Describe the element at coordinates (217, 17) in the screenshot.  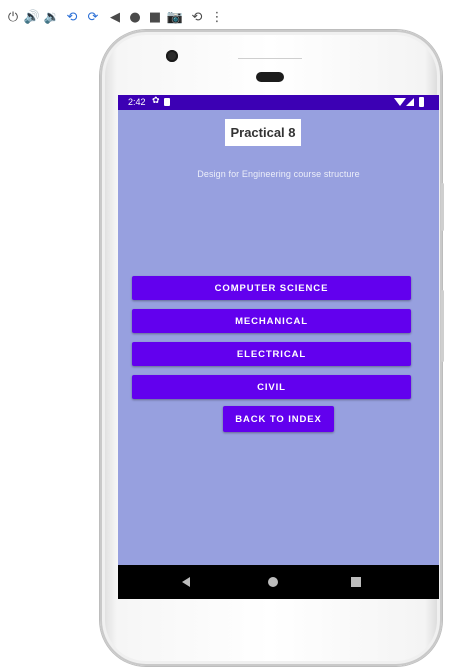
I see `more-icon: ⋮` at that location.